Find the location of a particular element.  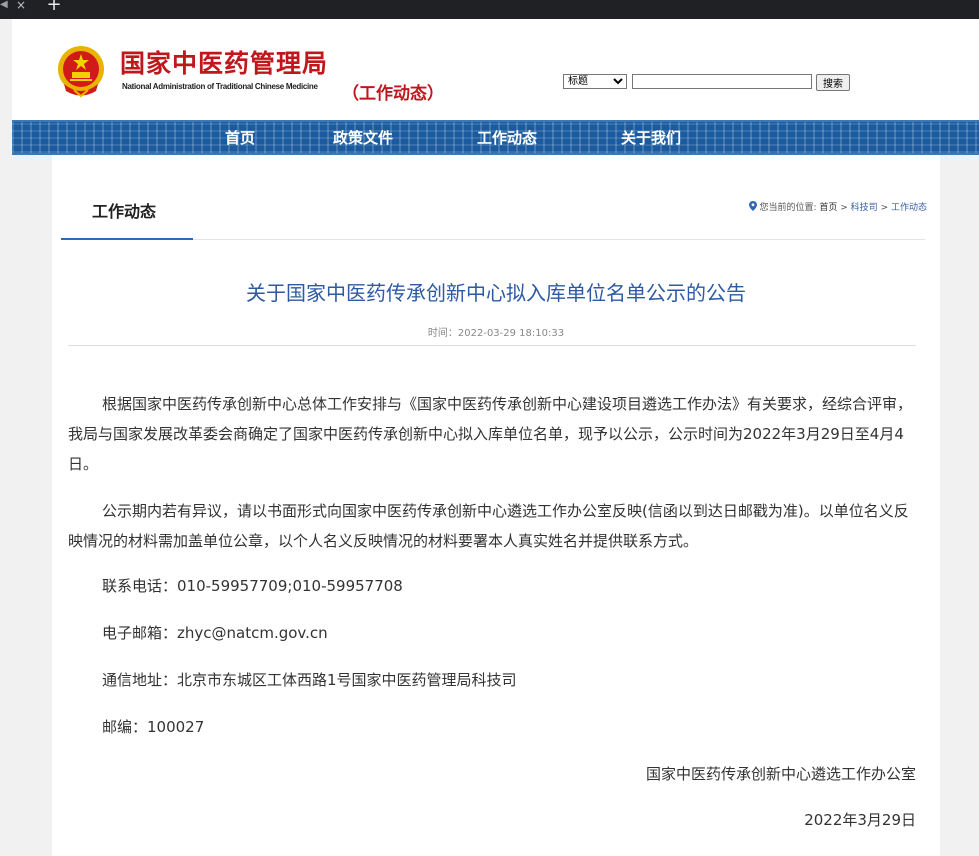

tab-close-icon: × is located at coordinates (21, 7).